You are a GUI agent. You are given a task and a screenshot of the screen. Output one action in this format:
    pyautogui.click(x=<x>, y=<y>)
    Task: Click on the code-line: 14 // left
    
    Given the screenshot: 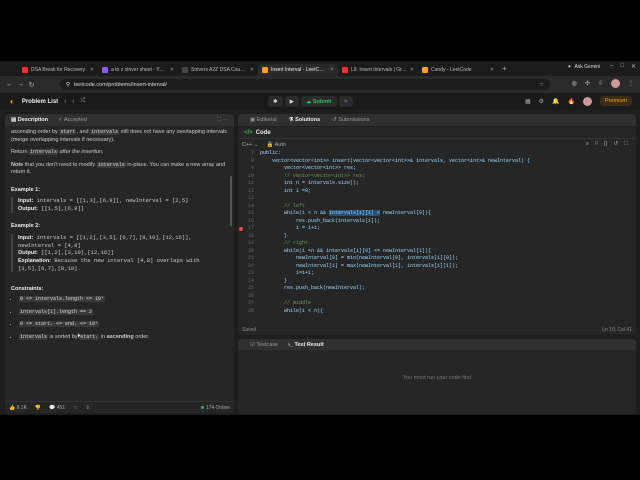 What is the action you would take?
    pyautogui.click(x=437, y=207)
    